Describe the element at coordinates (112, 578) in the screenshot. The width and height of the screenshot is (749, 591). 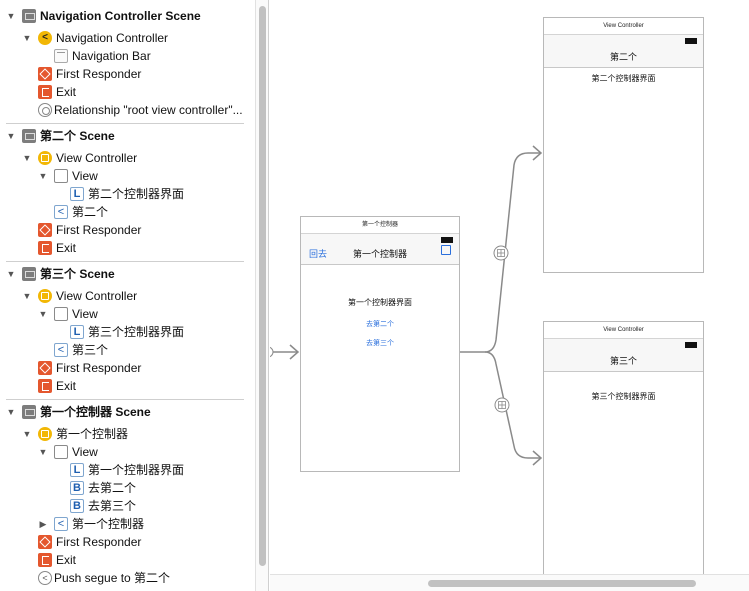
I see `item-label: Push segue to 第二个` at that location.